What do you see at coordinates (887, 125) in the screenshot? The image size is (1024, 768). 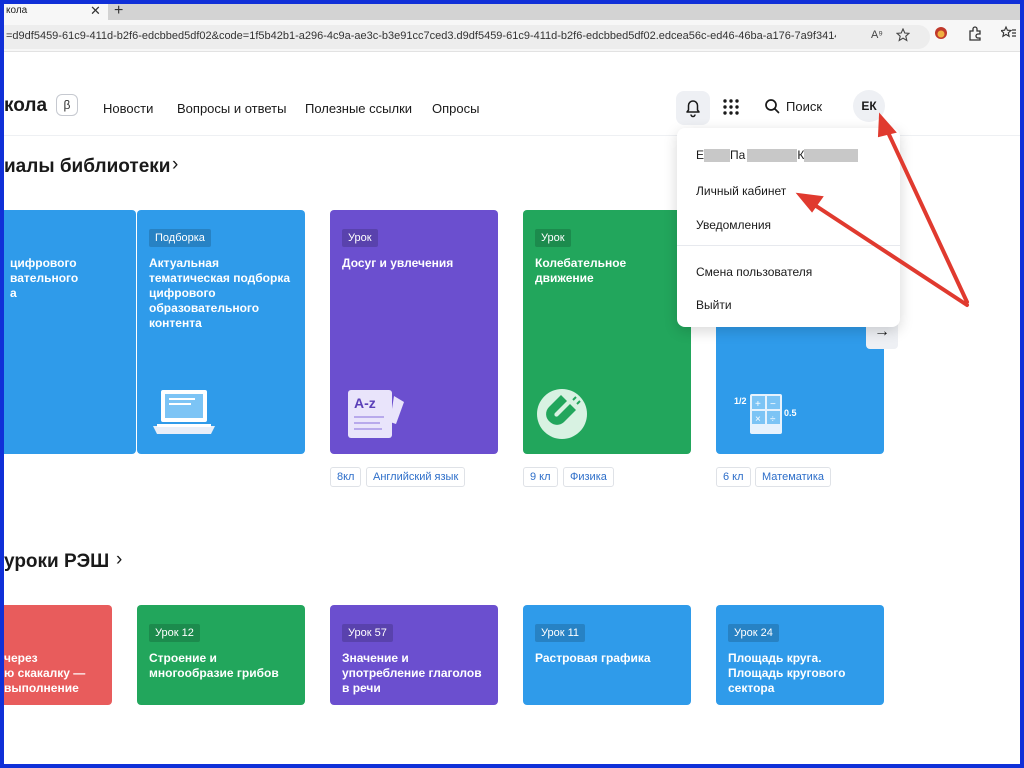 I see `arrow-head-icon` at bounding box center [887, 125].